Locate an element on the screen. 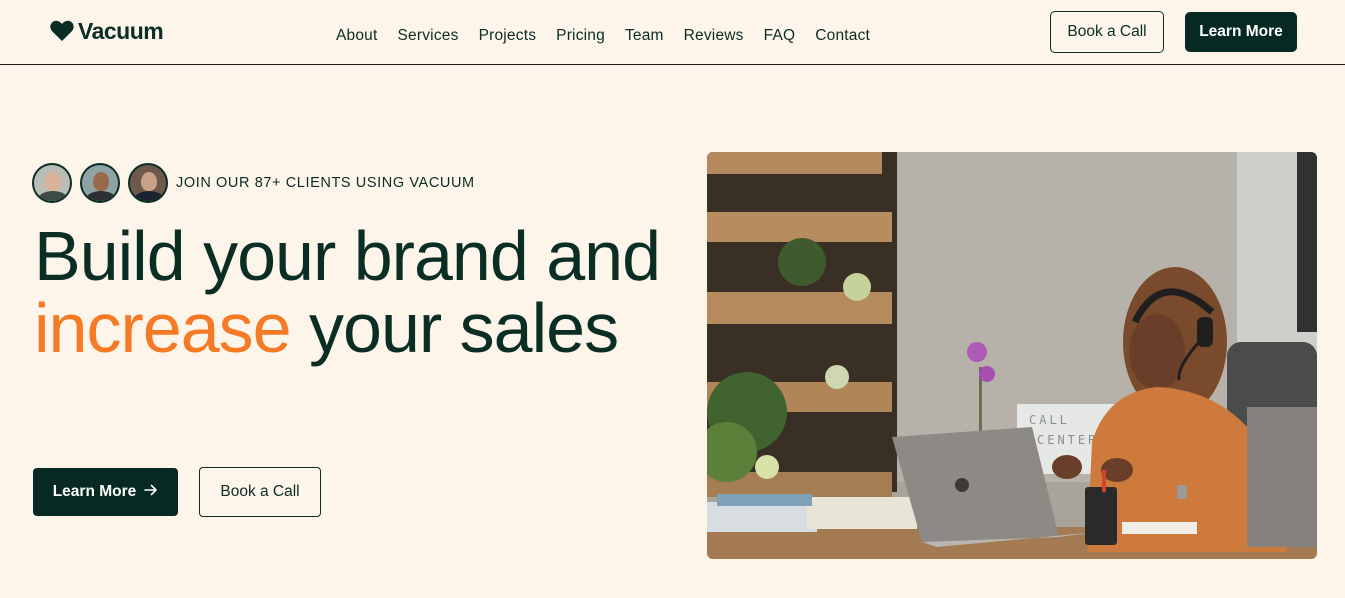 This screenshot has width=1345, height=598. hero-learn-more-button: Learn More is located at coordinates (105, 492).